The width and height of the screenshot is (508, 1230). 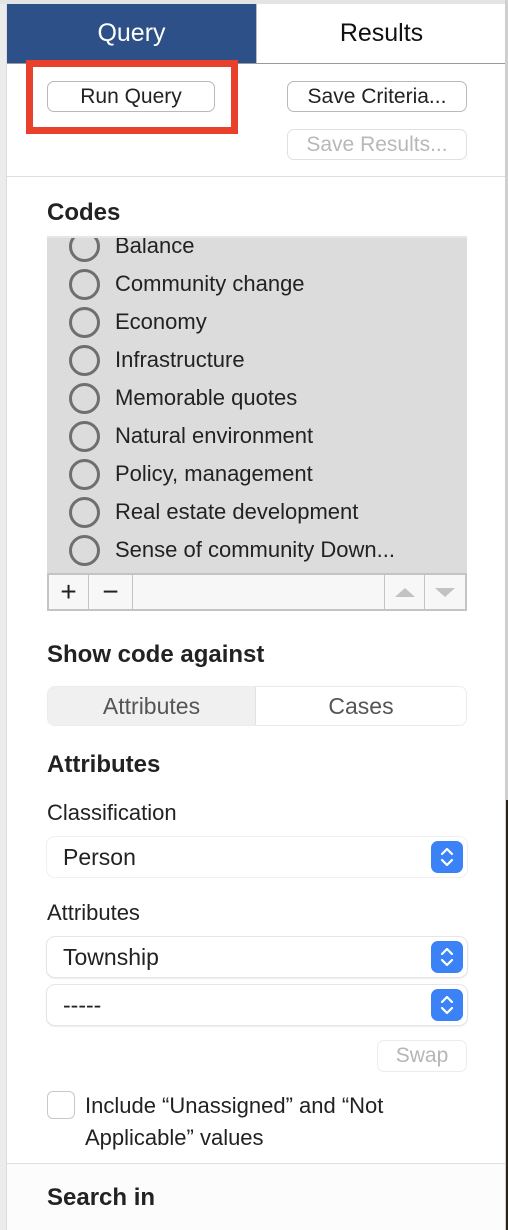 What do you see at coordinates (257, 360) in the screenshot?
I see `code-list-item: Infrastructure` at bounding box center [257, 360].